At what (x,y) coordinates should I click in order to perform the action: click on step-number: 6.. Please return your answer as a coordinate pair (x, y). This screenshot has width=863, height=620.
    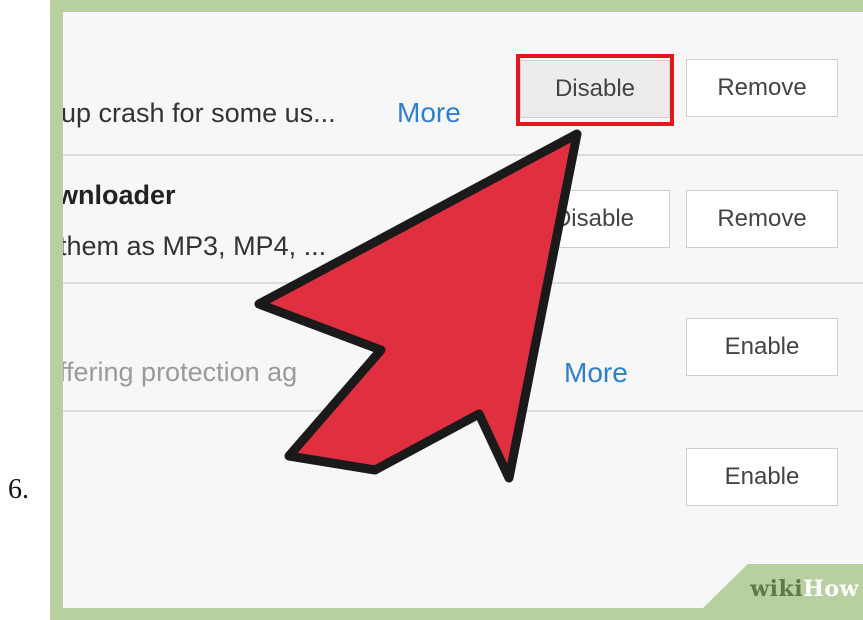
    Looking at the image, I should click on (18, 489).